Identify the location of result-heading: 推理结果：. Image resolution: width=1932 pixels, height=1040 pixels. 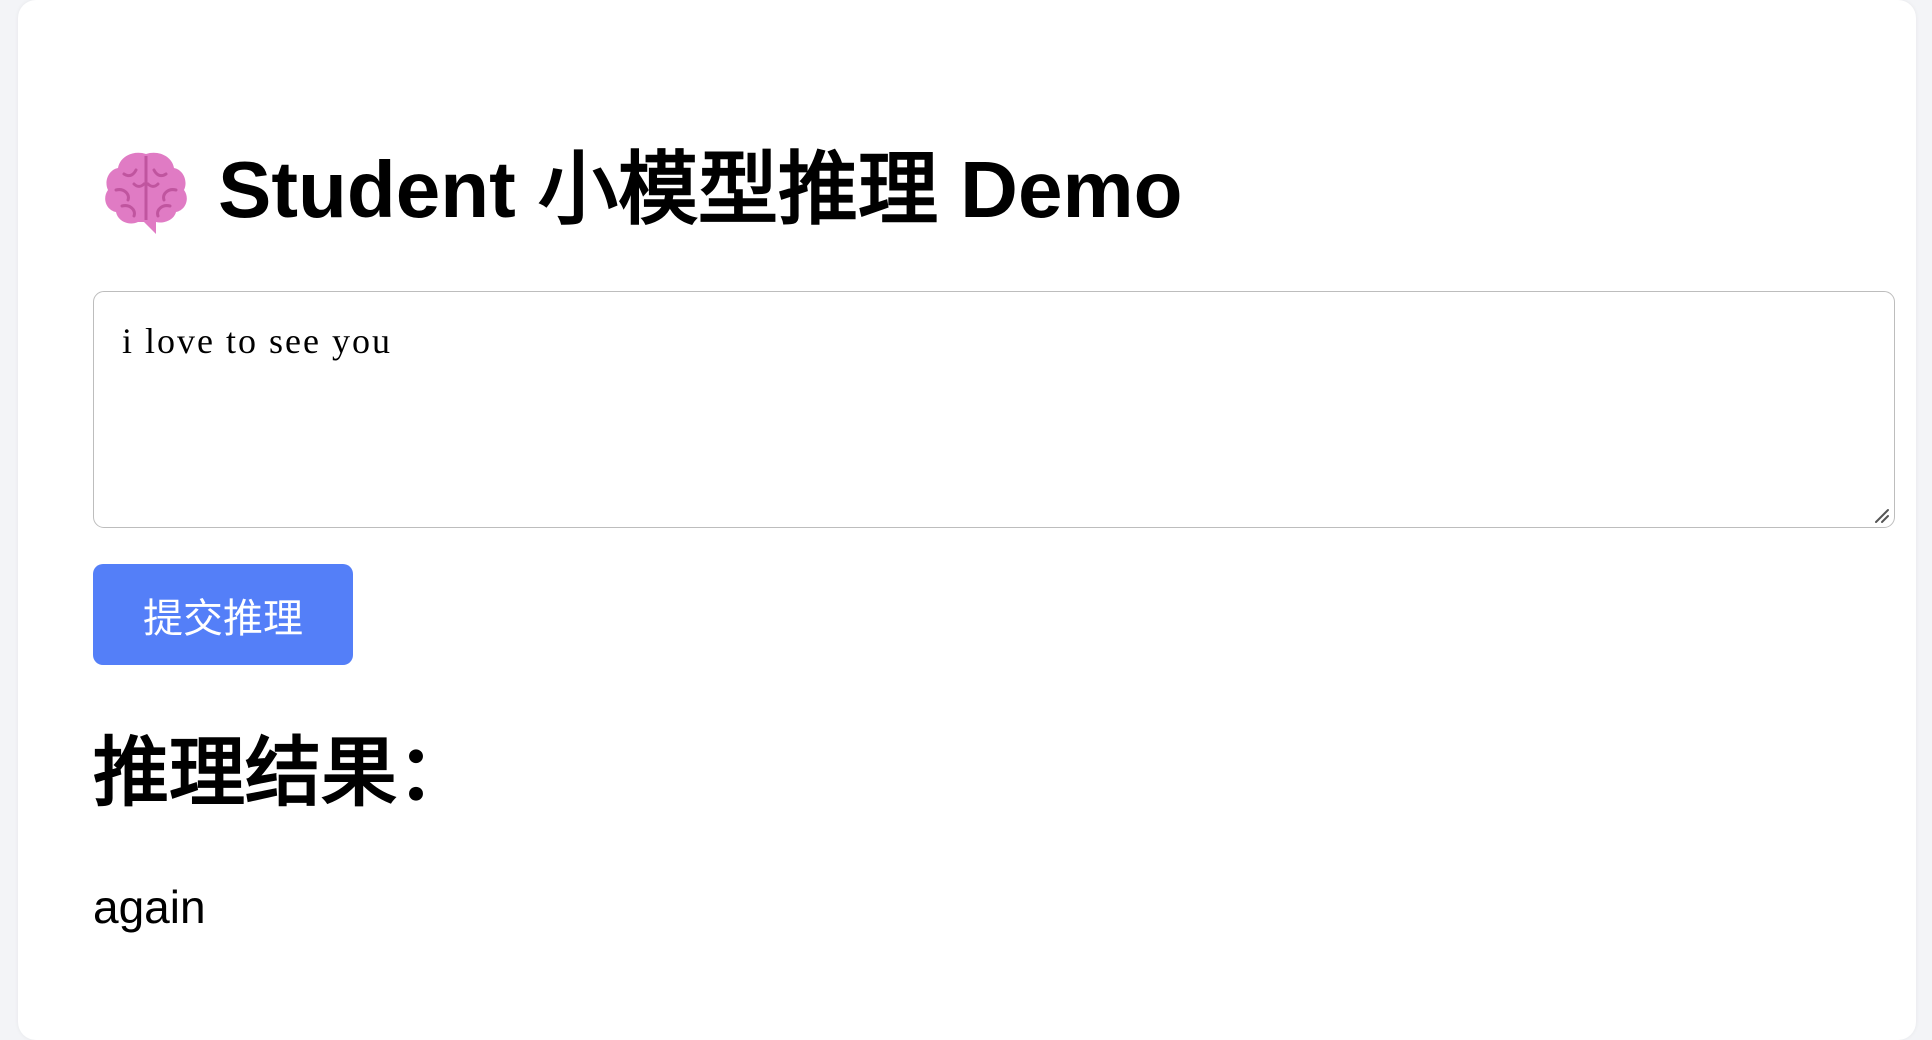
(283, 773).